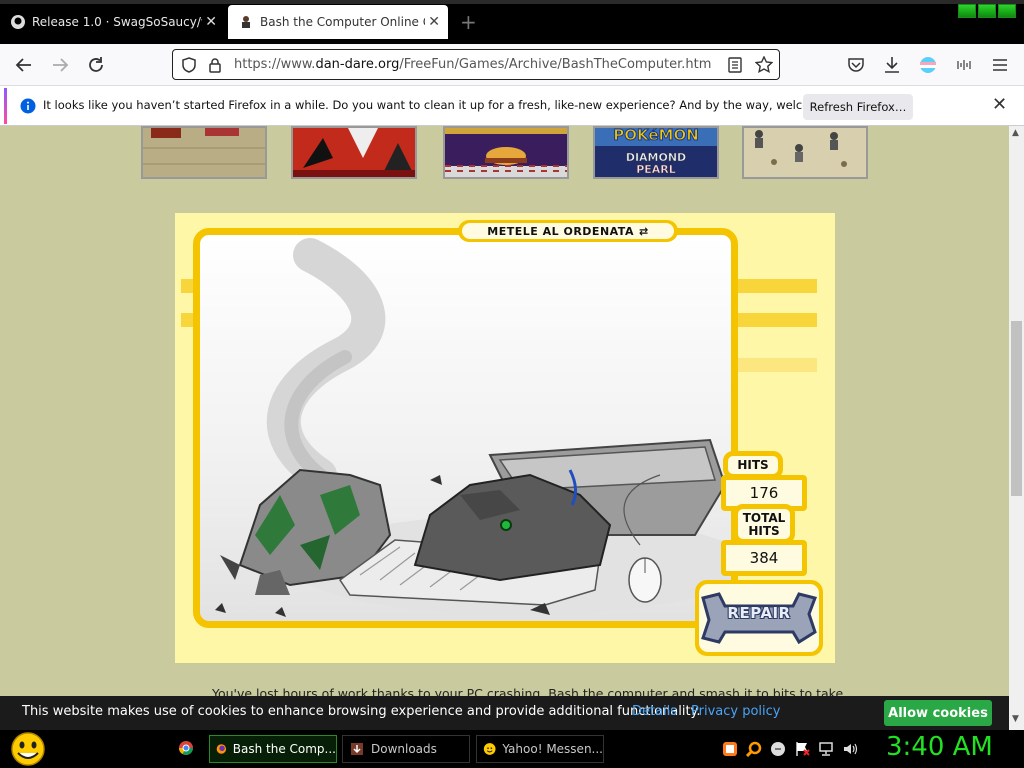 The height and width of the screenshot is (768, 1024). I want to click on repair-label: REPAIR, so click(759, 613).